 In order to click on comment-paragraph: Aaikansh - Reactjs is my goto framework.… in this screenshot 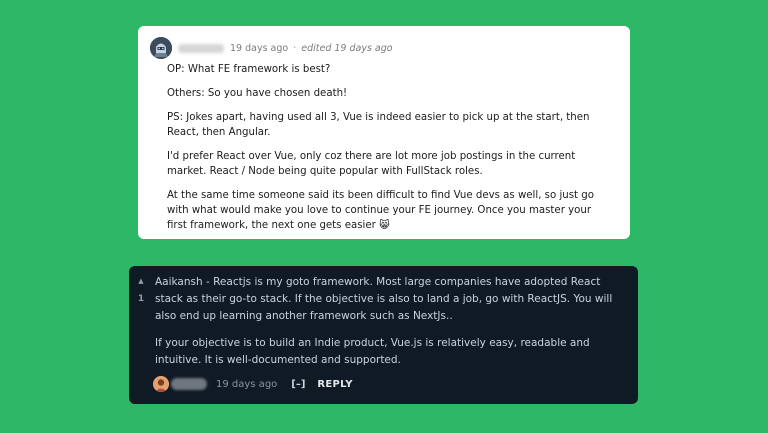, I will do `click(384, 299)`.